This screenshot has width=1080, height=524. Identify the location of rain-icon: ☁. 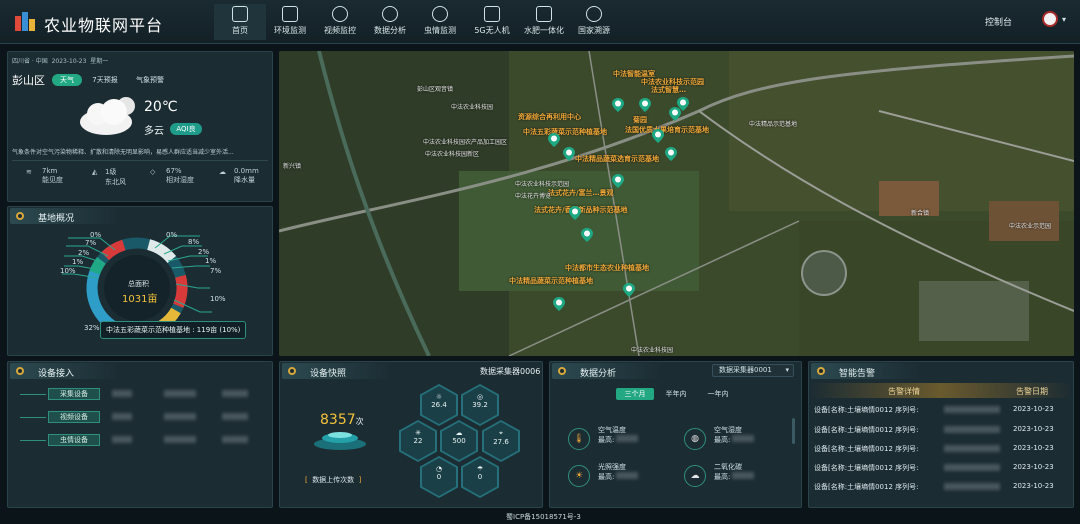
(222, 172).